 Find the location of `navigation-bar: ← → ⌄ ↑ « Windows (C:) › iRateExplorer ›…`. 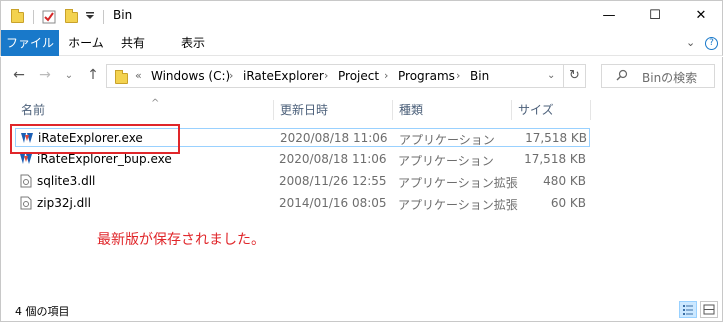

navigation-bar: ← → ⌄ ↑ « Windows (C:) › iRateExplorer ›… is located at coordinates (361, 77).